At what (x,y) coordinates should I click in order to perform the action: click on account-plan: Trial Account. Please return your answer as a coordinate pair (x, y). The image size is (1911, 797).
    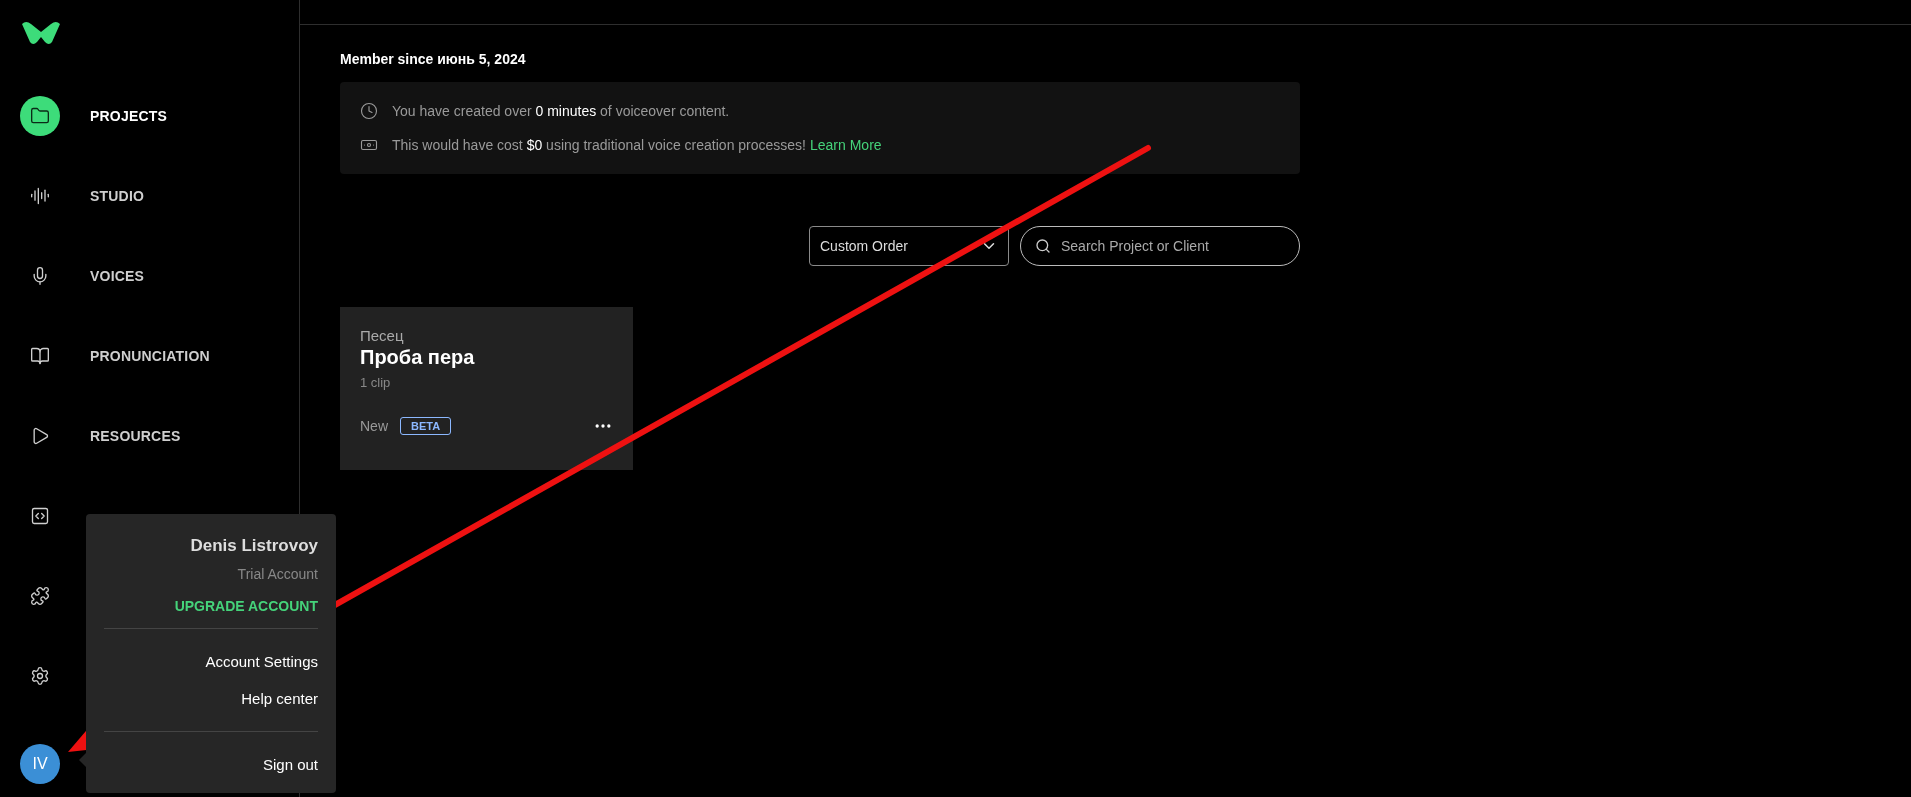
    Looking at the image, I should click on (277, 574).